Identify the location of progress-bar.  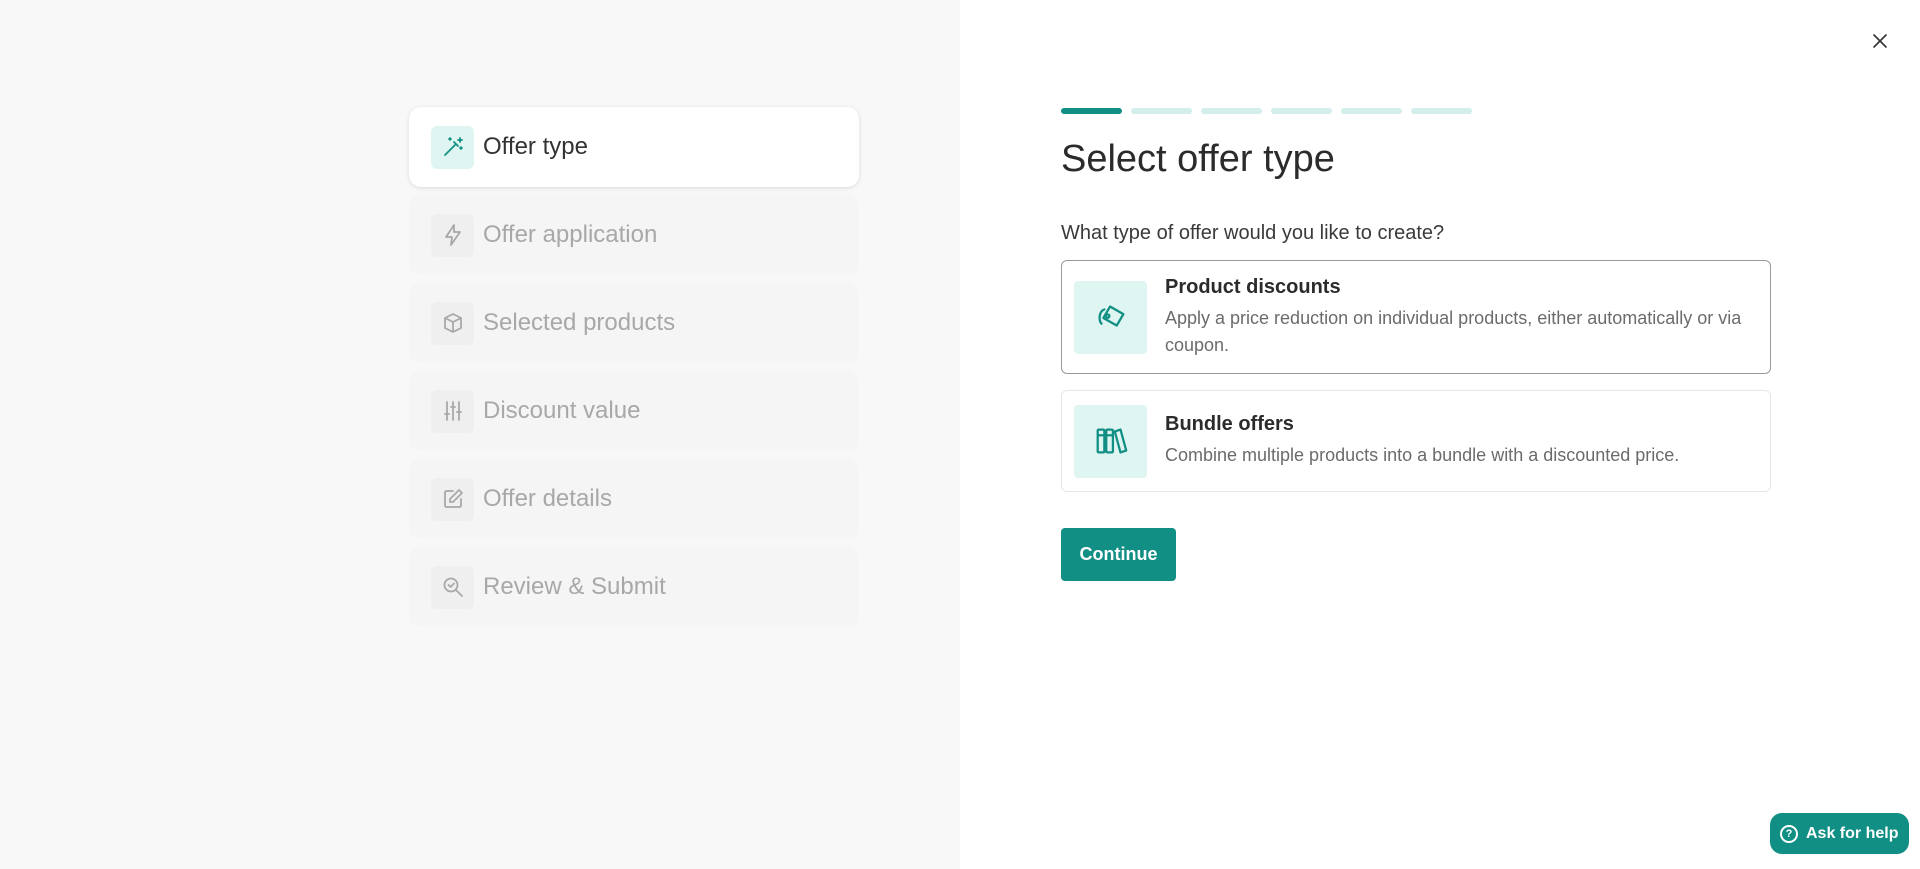
(1266, 111).